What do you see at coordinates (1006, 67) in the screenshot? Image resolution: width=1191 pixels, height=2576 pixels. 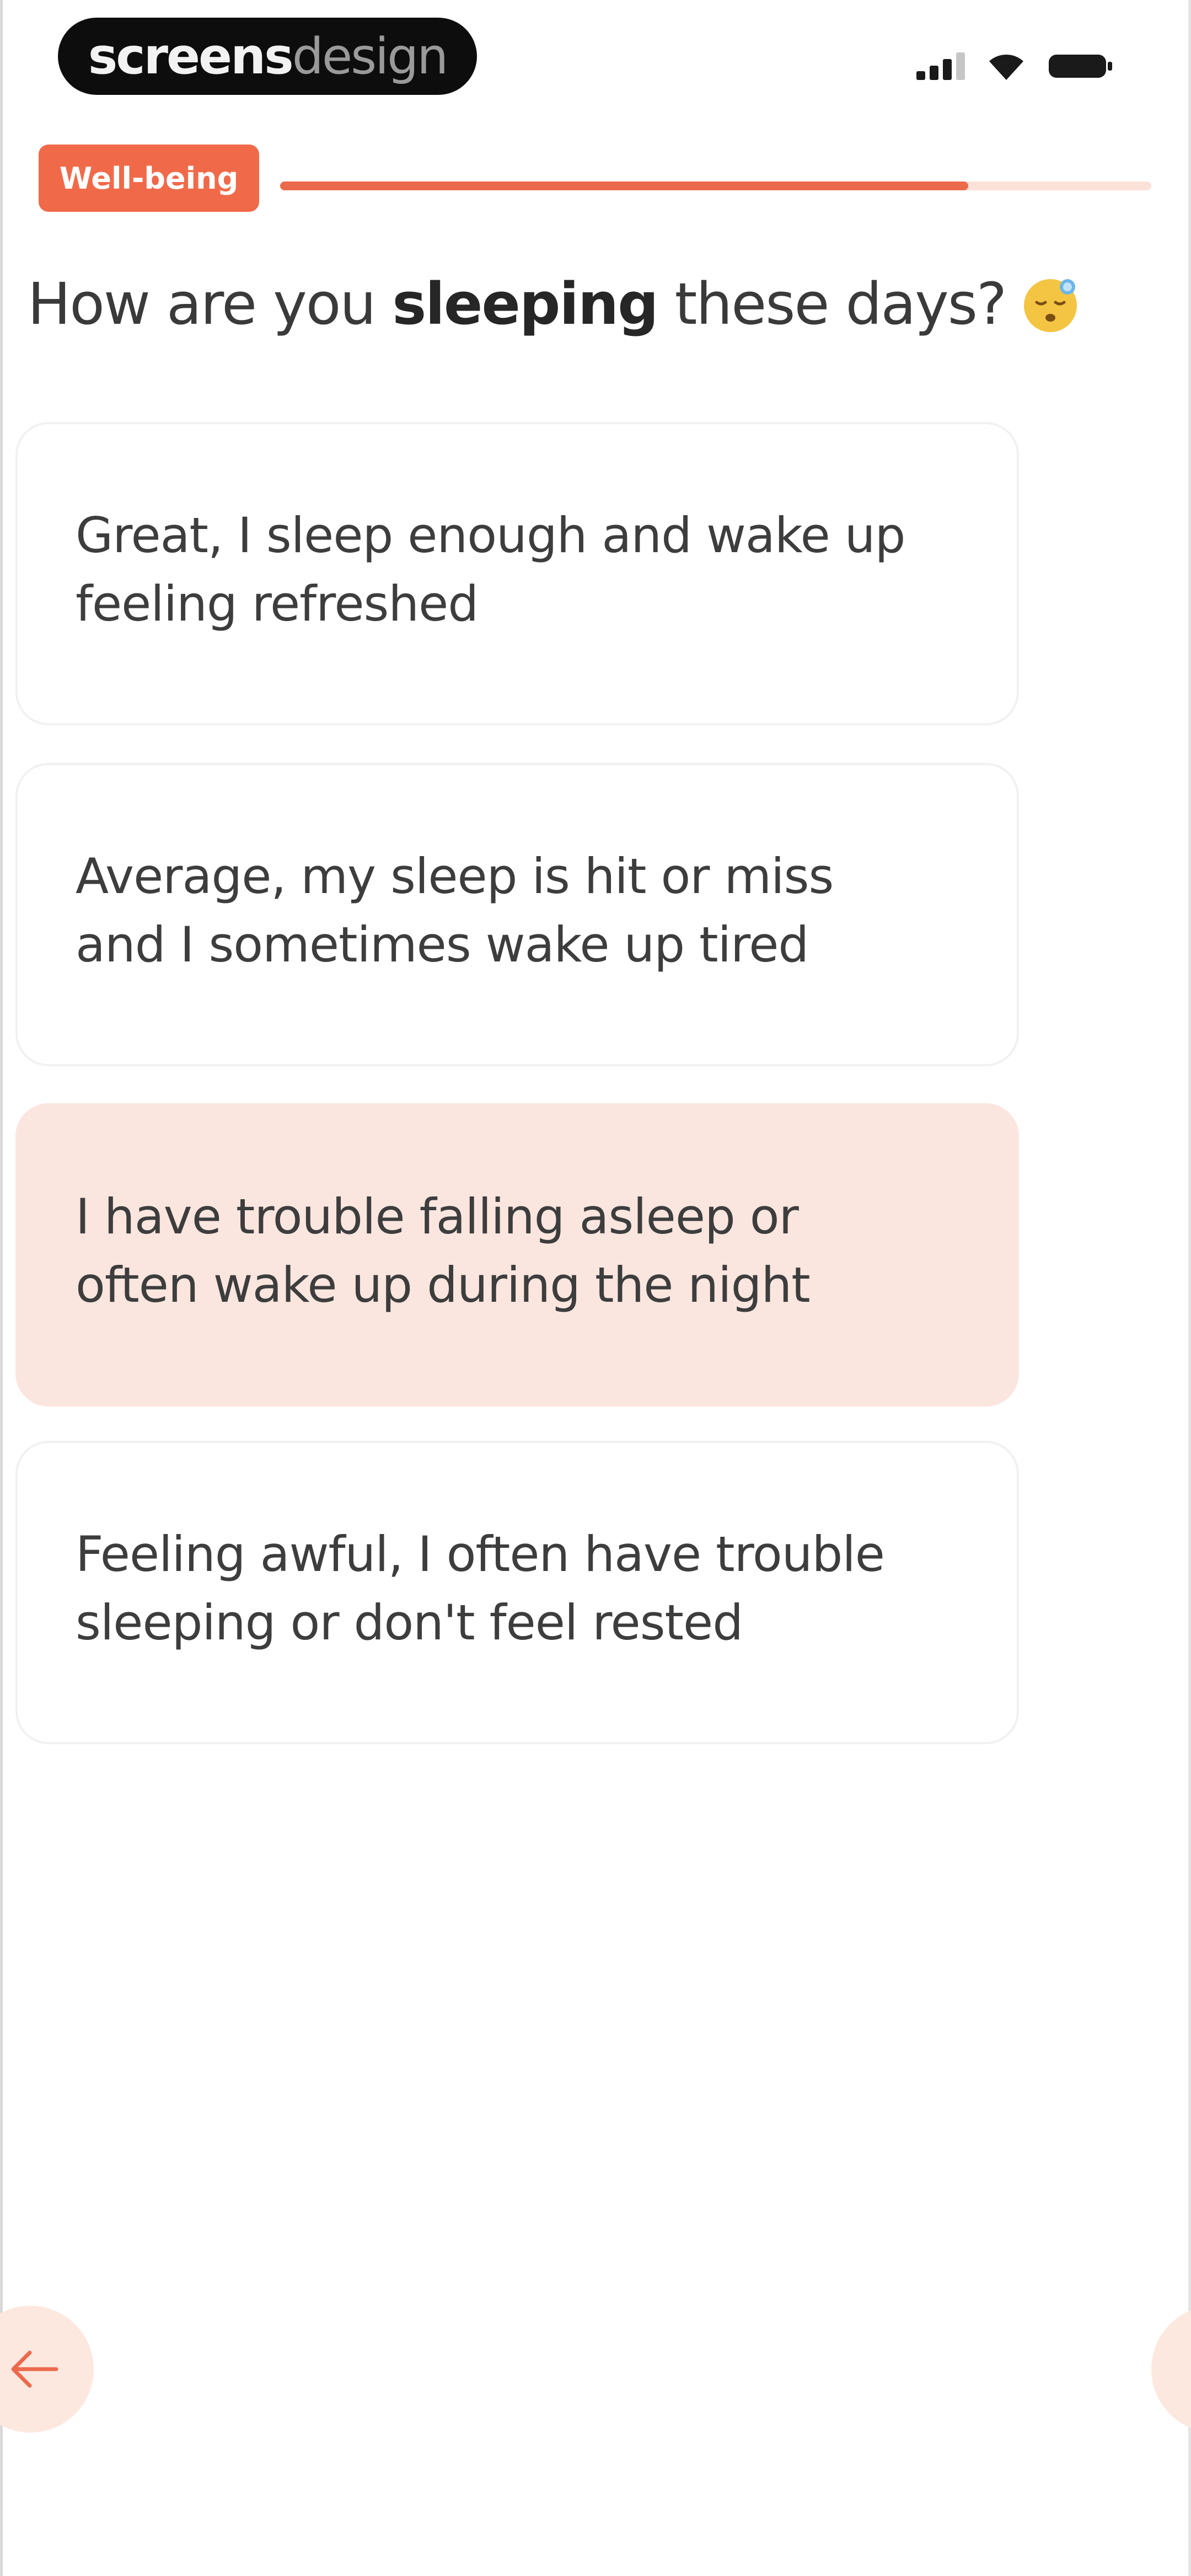 I see `wifi-icon` at bounding box center [1006, 67].